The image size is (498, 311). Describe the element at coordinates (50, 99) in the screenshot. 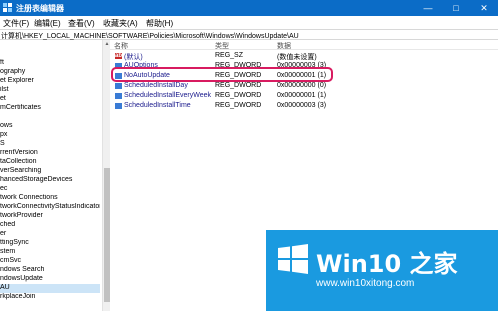

I see `tree-item: et` at that location.